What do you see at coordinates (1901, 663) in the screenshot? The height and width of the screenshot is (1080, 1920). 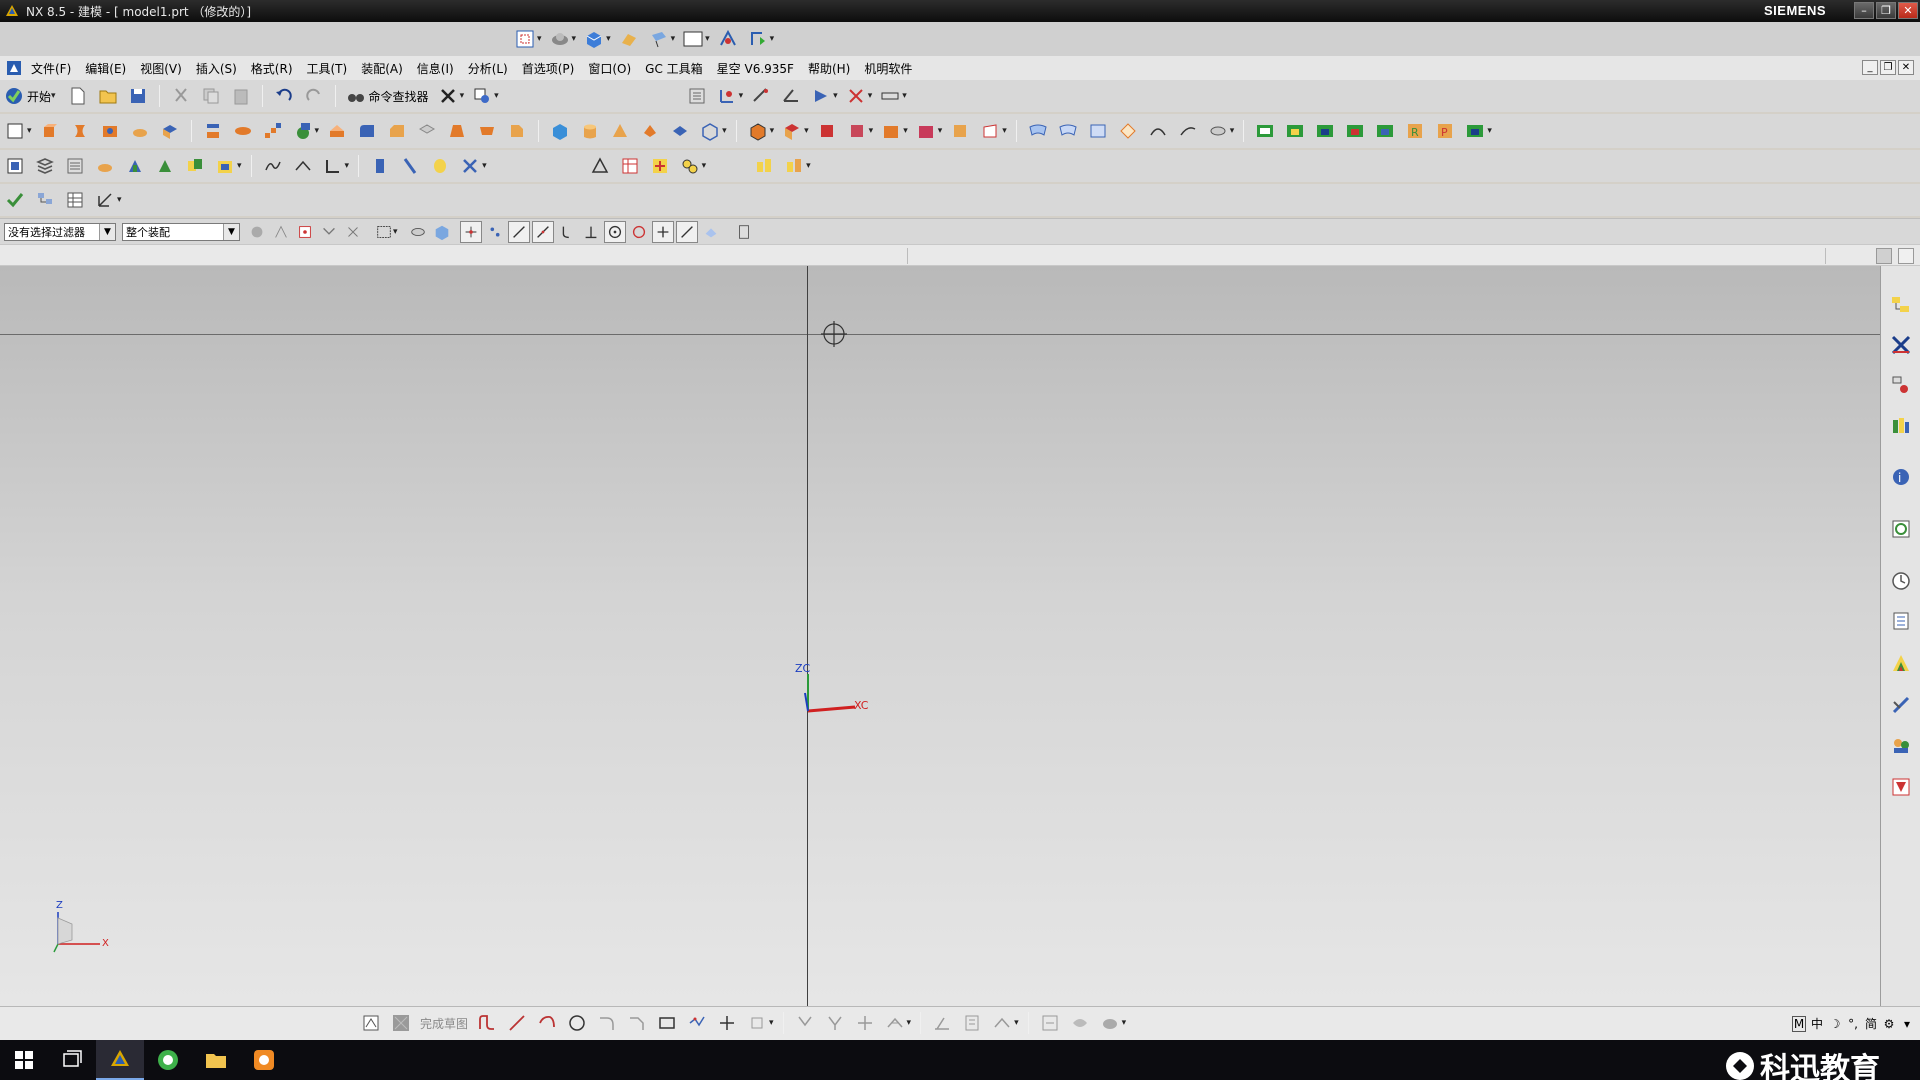 I see `manufacturing-wizards-tab-icon` at bounding box center [1901, 663].